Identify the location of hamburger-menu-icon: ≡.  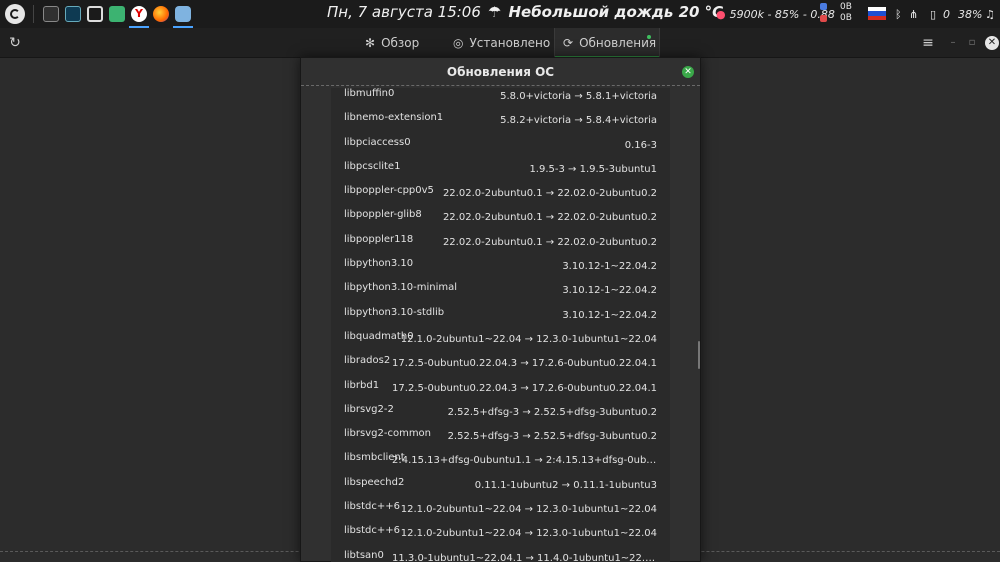
(928, 43).